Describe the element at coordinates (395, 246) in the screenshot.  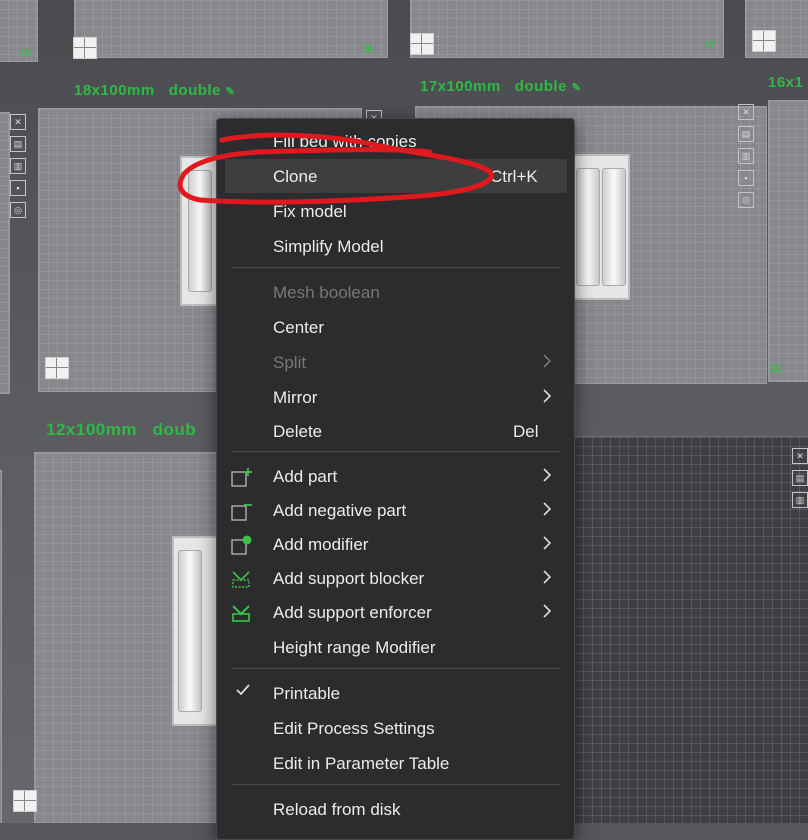
I see `menu-item-simplify-model: Simplify Model` at that location.